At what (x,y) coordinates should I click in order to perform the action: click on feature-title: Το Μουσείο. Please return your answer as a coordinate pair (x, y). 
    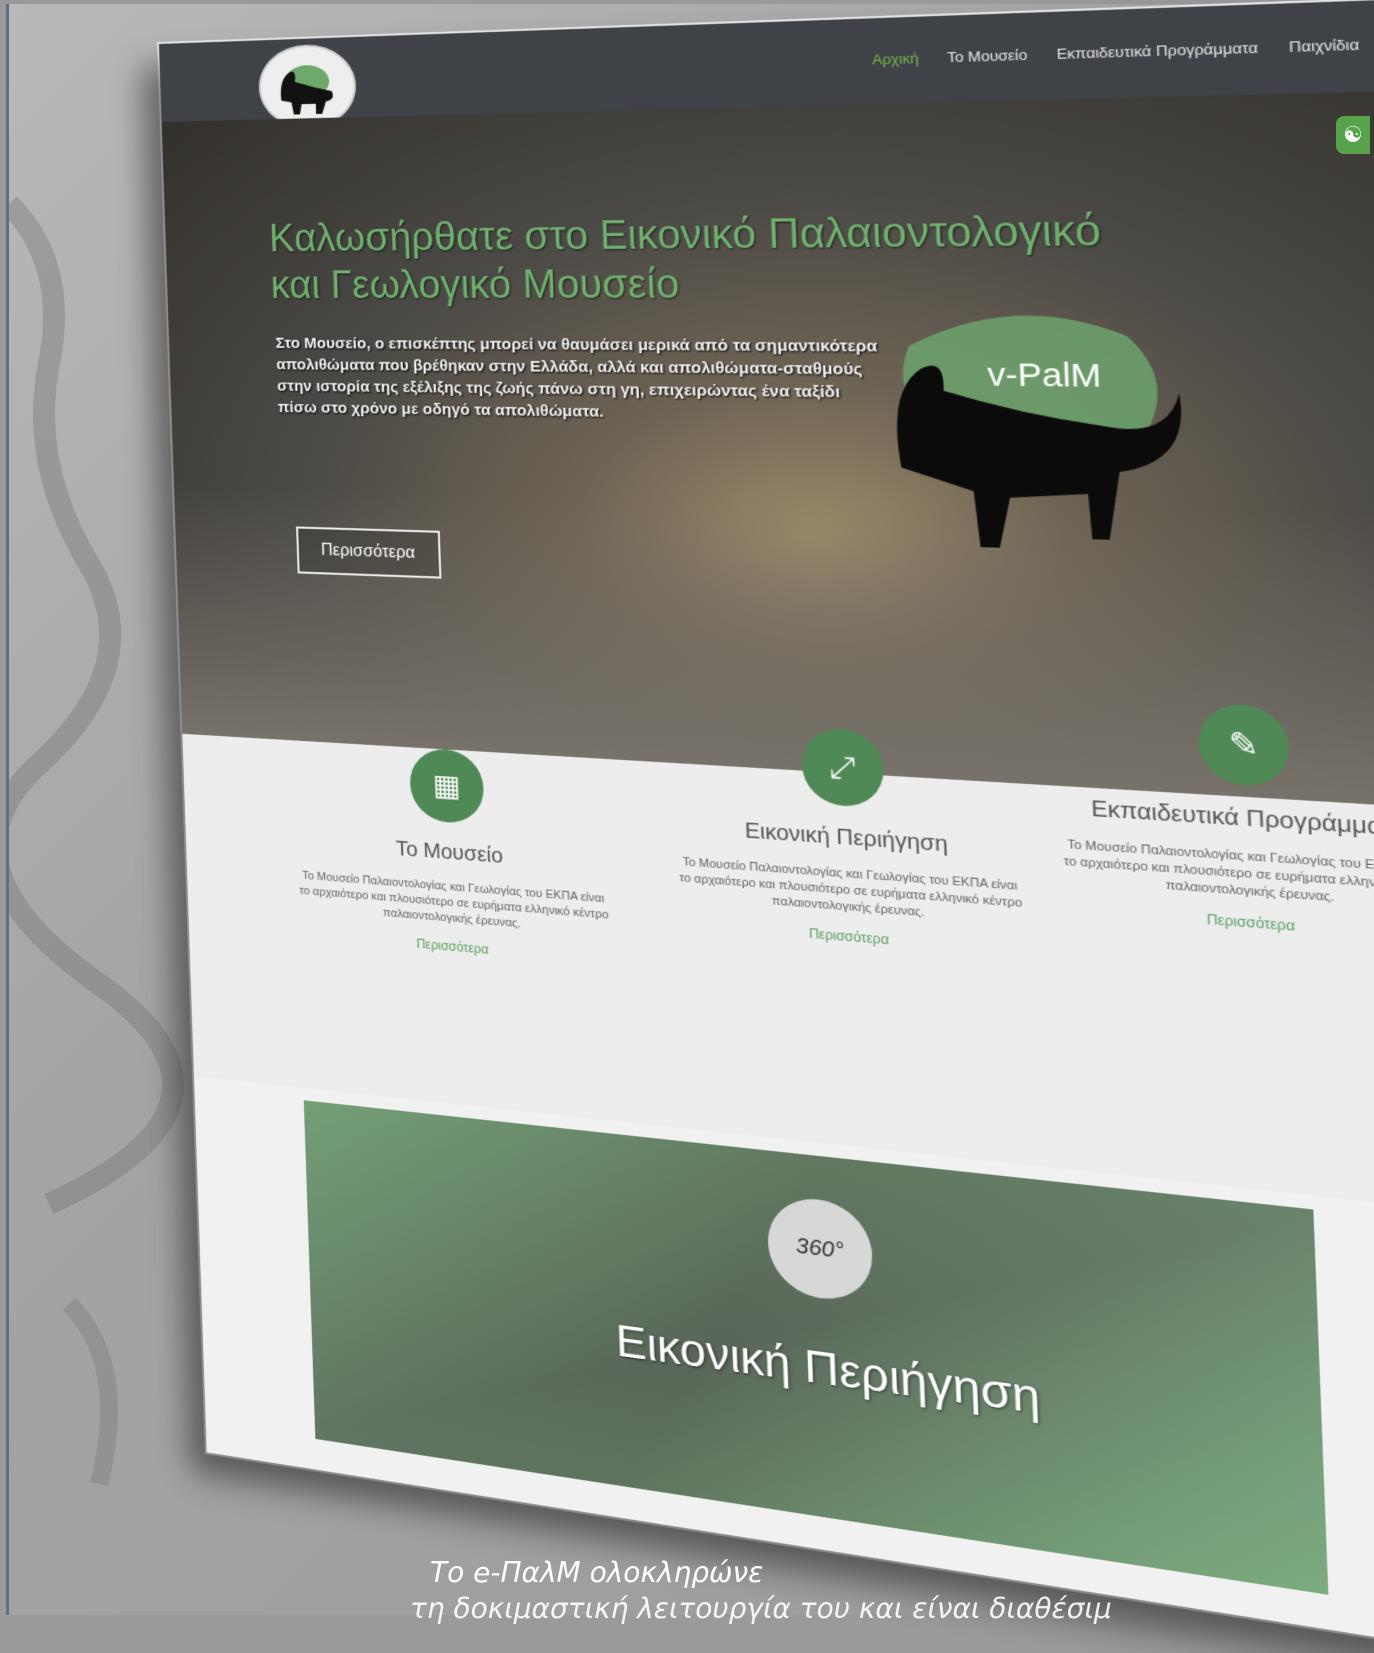
    Looking at the image, I should click on (449, 853).